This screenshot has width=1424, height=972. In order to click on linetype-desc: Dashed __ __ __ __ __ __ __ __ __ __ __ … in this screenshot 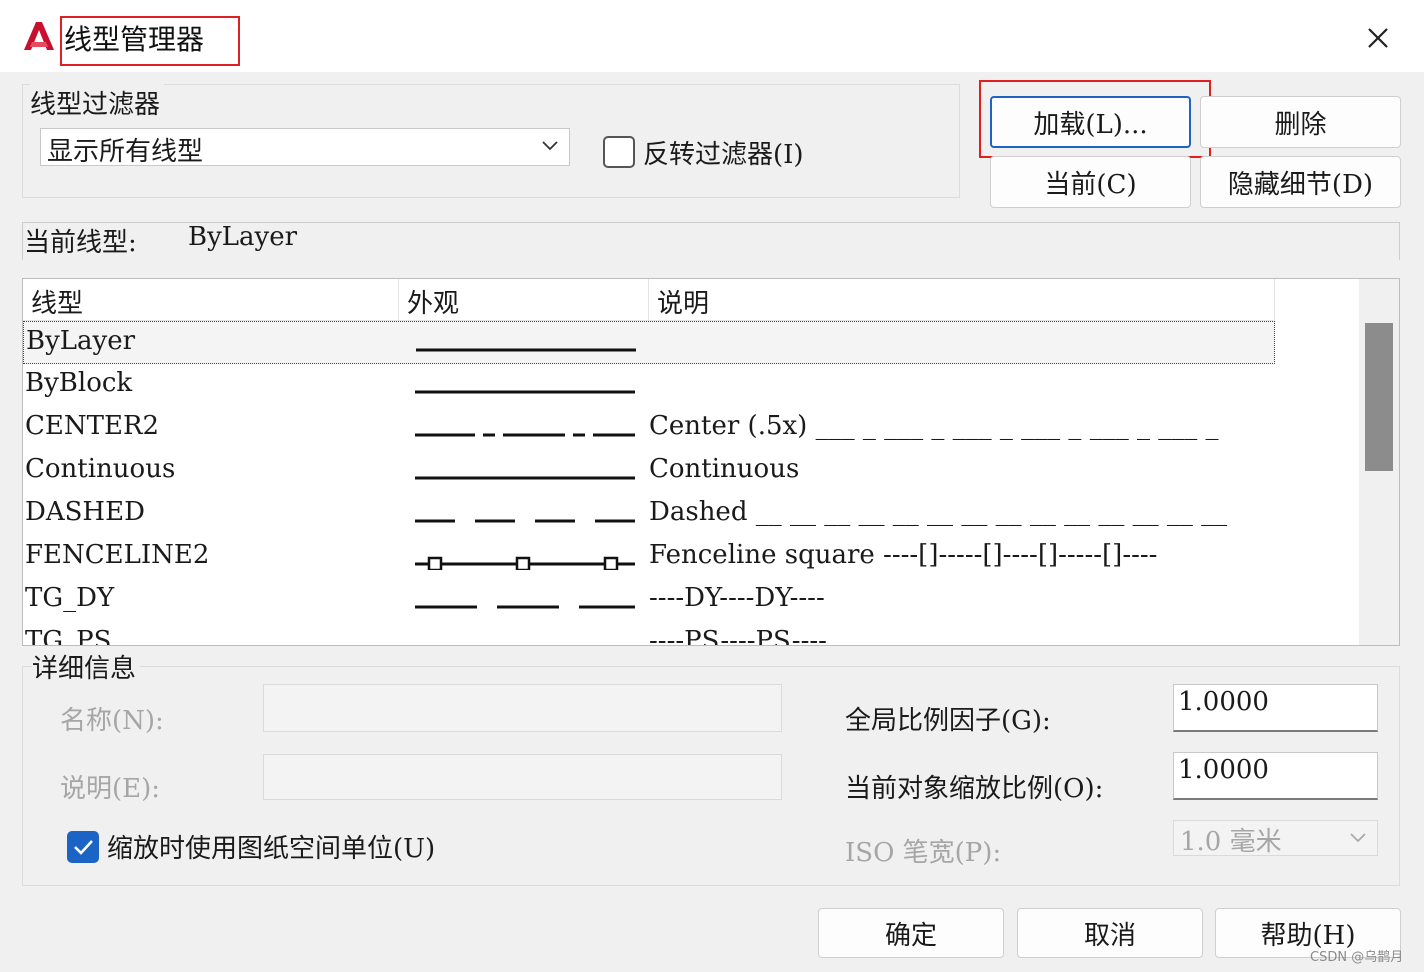, I will do `click(938, 512)`.